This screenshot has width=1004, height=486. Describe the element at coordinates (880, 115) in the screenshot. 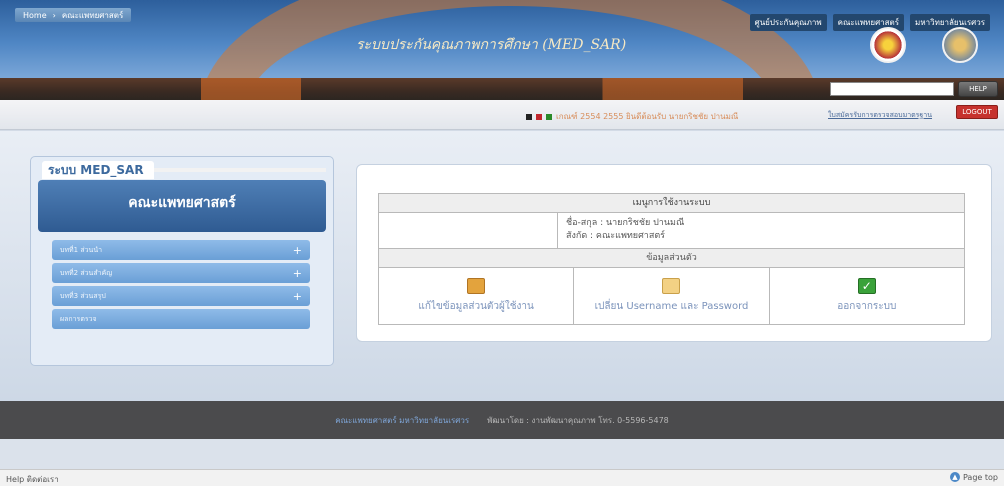

I see `criteria-link: ใบสมัครรับการตรวจสอบมาตรฐาน` at that location.